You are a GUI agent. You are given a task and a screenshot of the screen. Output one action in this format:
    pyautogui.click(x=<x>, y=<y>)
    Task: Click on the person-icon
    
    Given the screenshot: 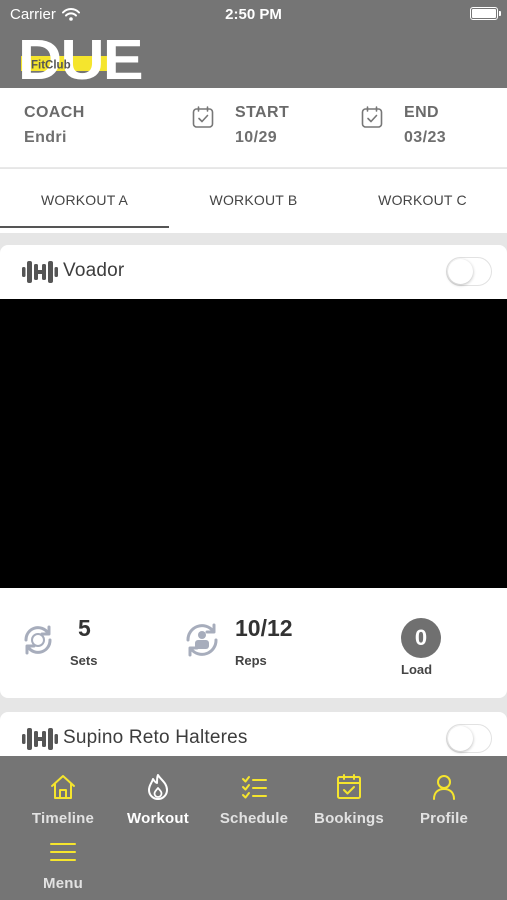 What is the action you would take?
    pyautogui.click(x=444, y=787)
    